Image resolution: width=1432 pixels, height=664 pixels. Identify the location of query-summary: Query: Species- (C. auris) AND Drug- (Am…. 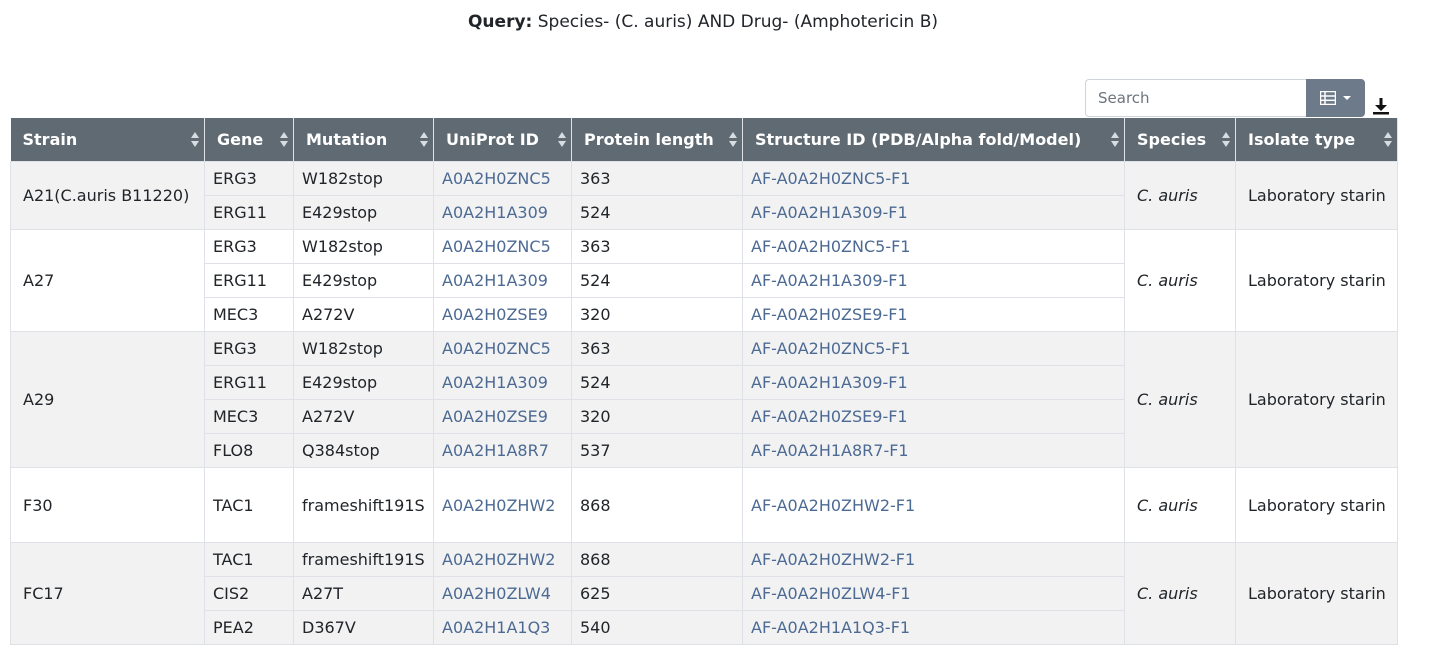
(703, 22).